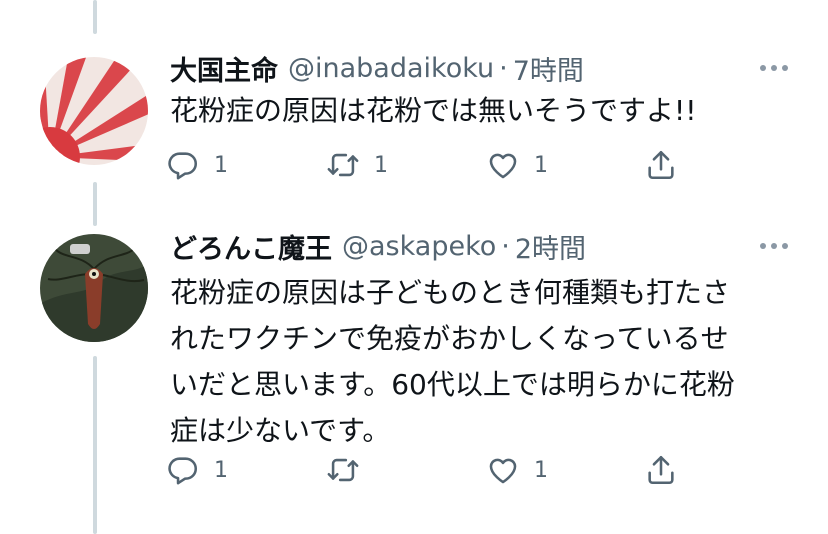  I want to click on tweet-header: どろんこ魔王 @askapeko · 2時間, so click(378, 246).